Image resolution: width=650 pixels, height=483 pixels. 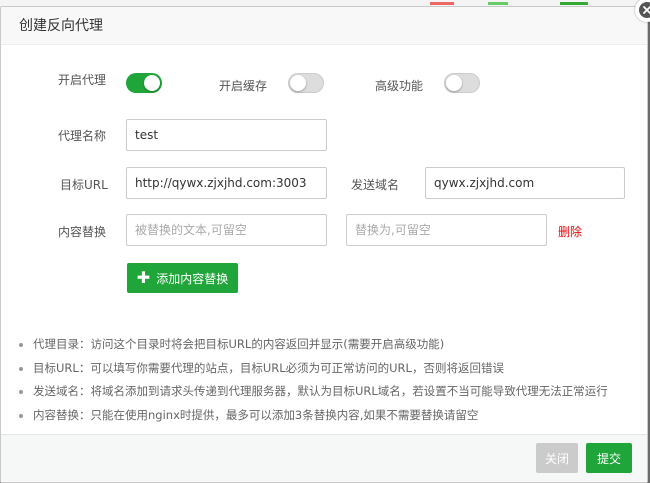 What do you see at coordinates (609, 458) in the screenshot?
I see `submit-button: 提交` at bounding box center [609, 458].